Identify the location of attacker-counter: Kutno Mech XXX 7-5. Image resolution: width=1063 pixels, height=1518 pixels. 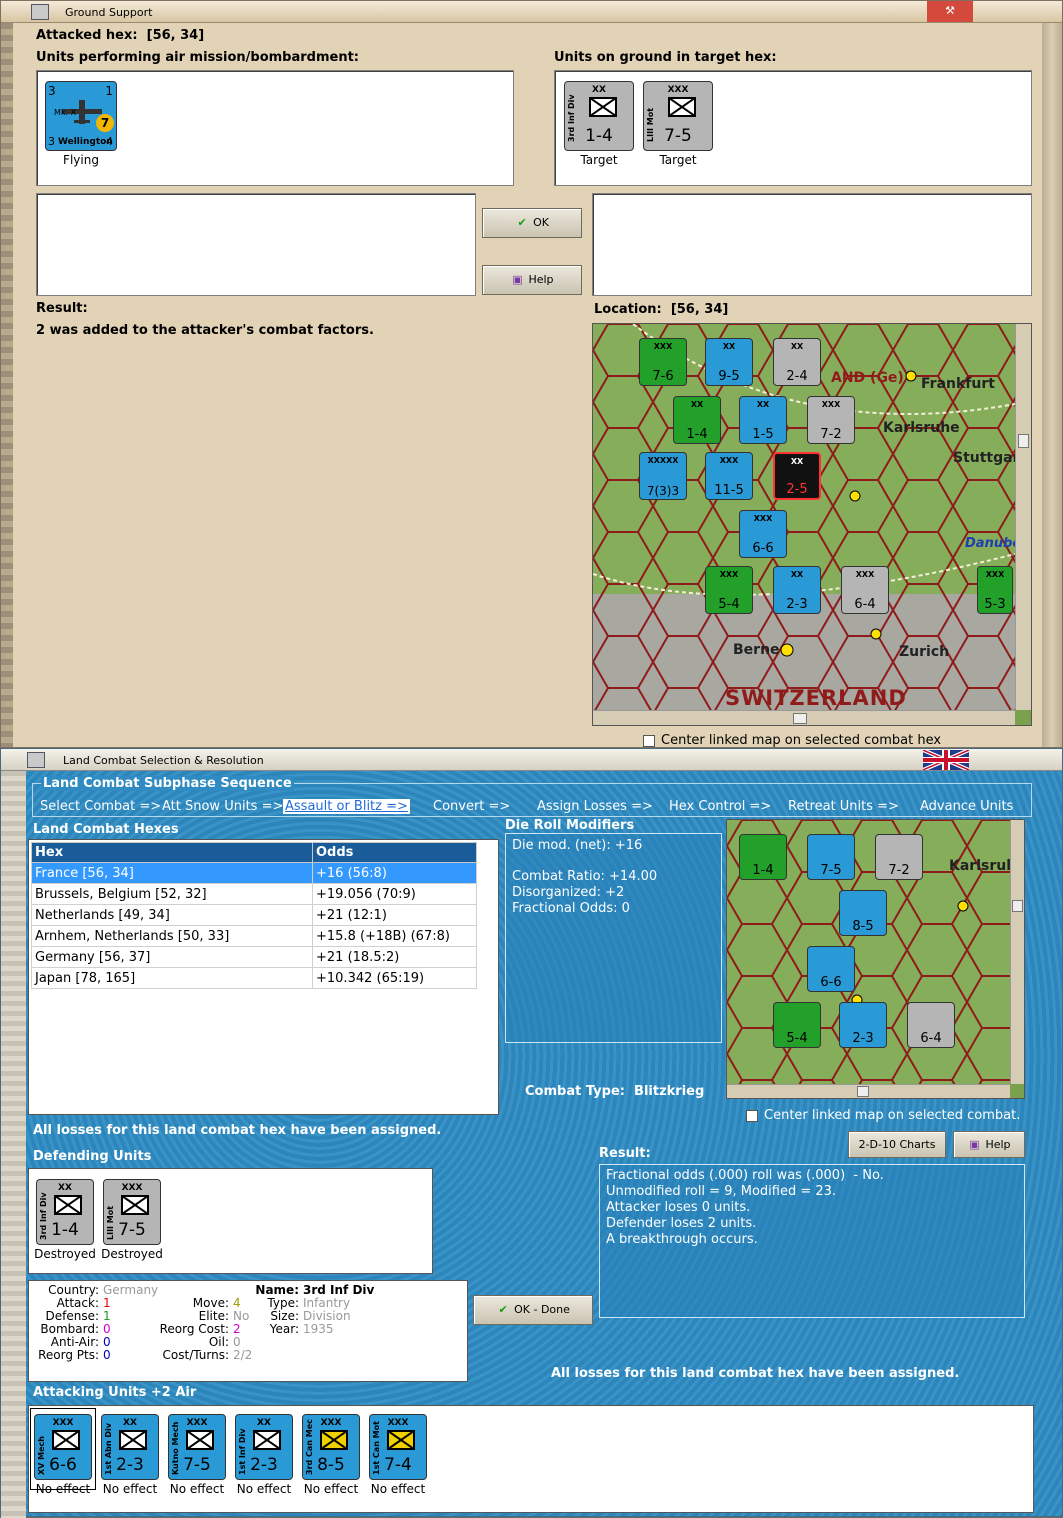
(197, 1447).